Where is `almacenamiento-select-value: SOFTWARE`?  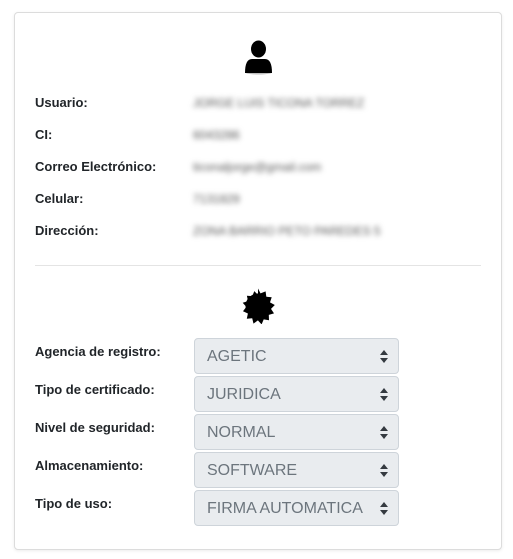
almacenamiento-select-value: SOFTWARE is located at coordinates (252, 470).